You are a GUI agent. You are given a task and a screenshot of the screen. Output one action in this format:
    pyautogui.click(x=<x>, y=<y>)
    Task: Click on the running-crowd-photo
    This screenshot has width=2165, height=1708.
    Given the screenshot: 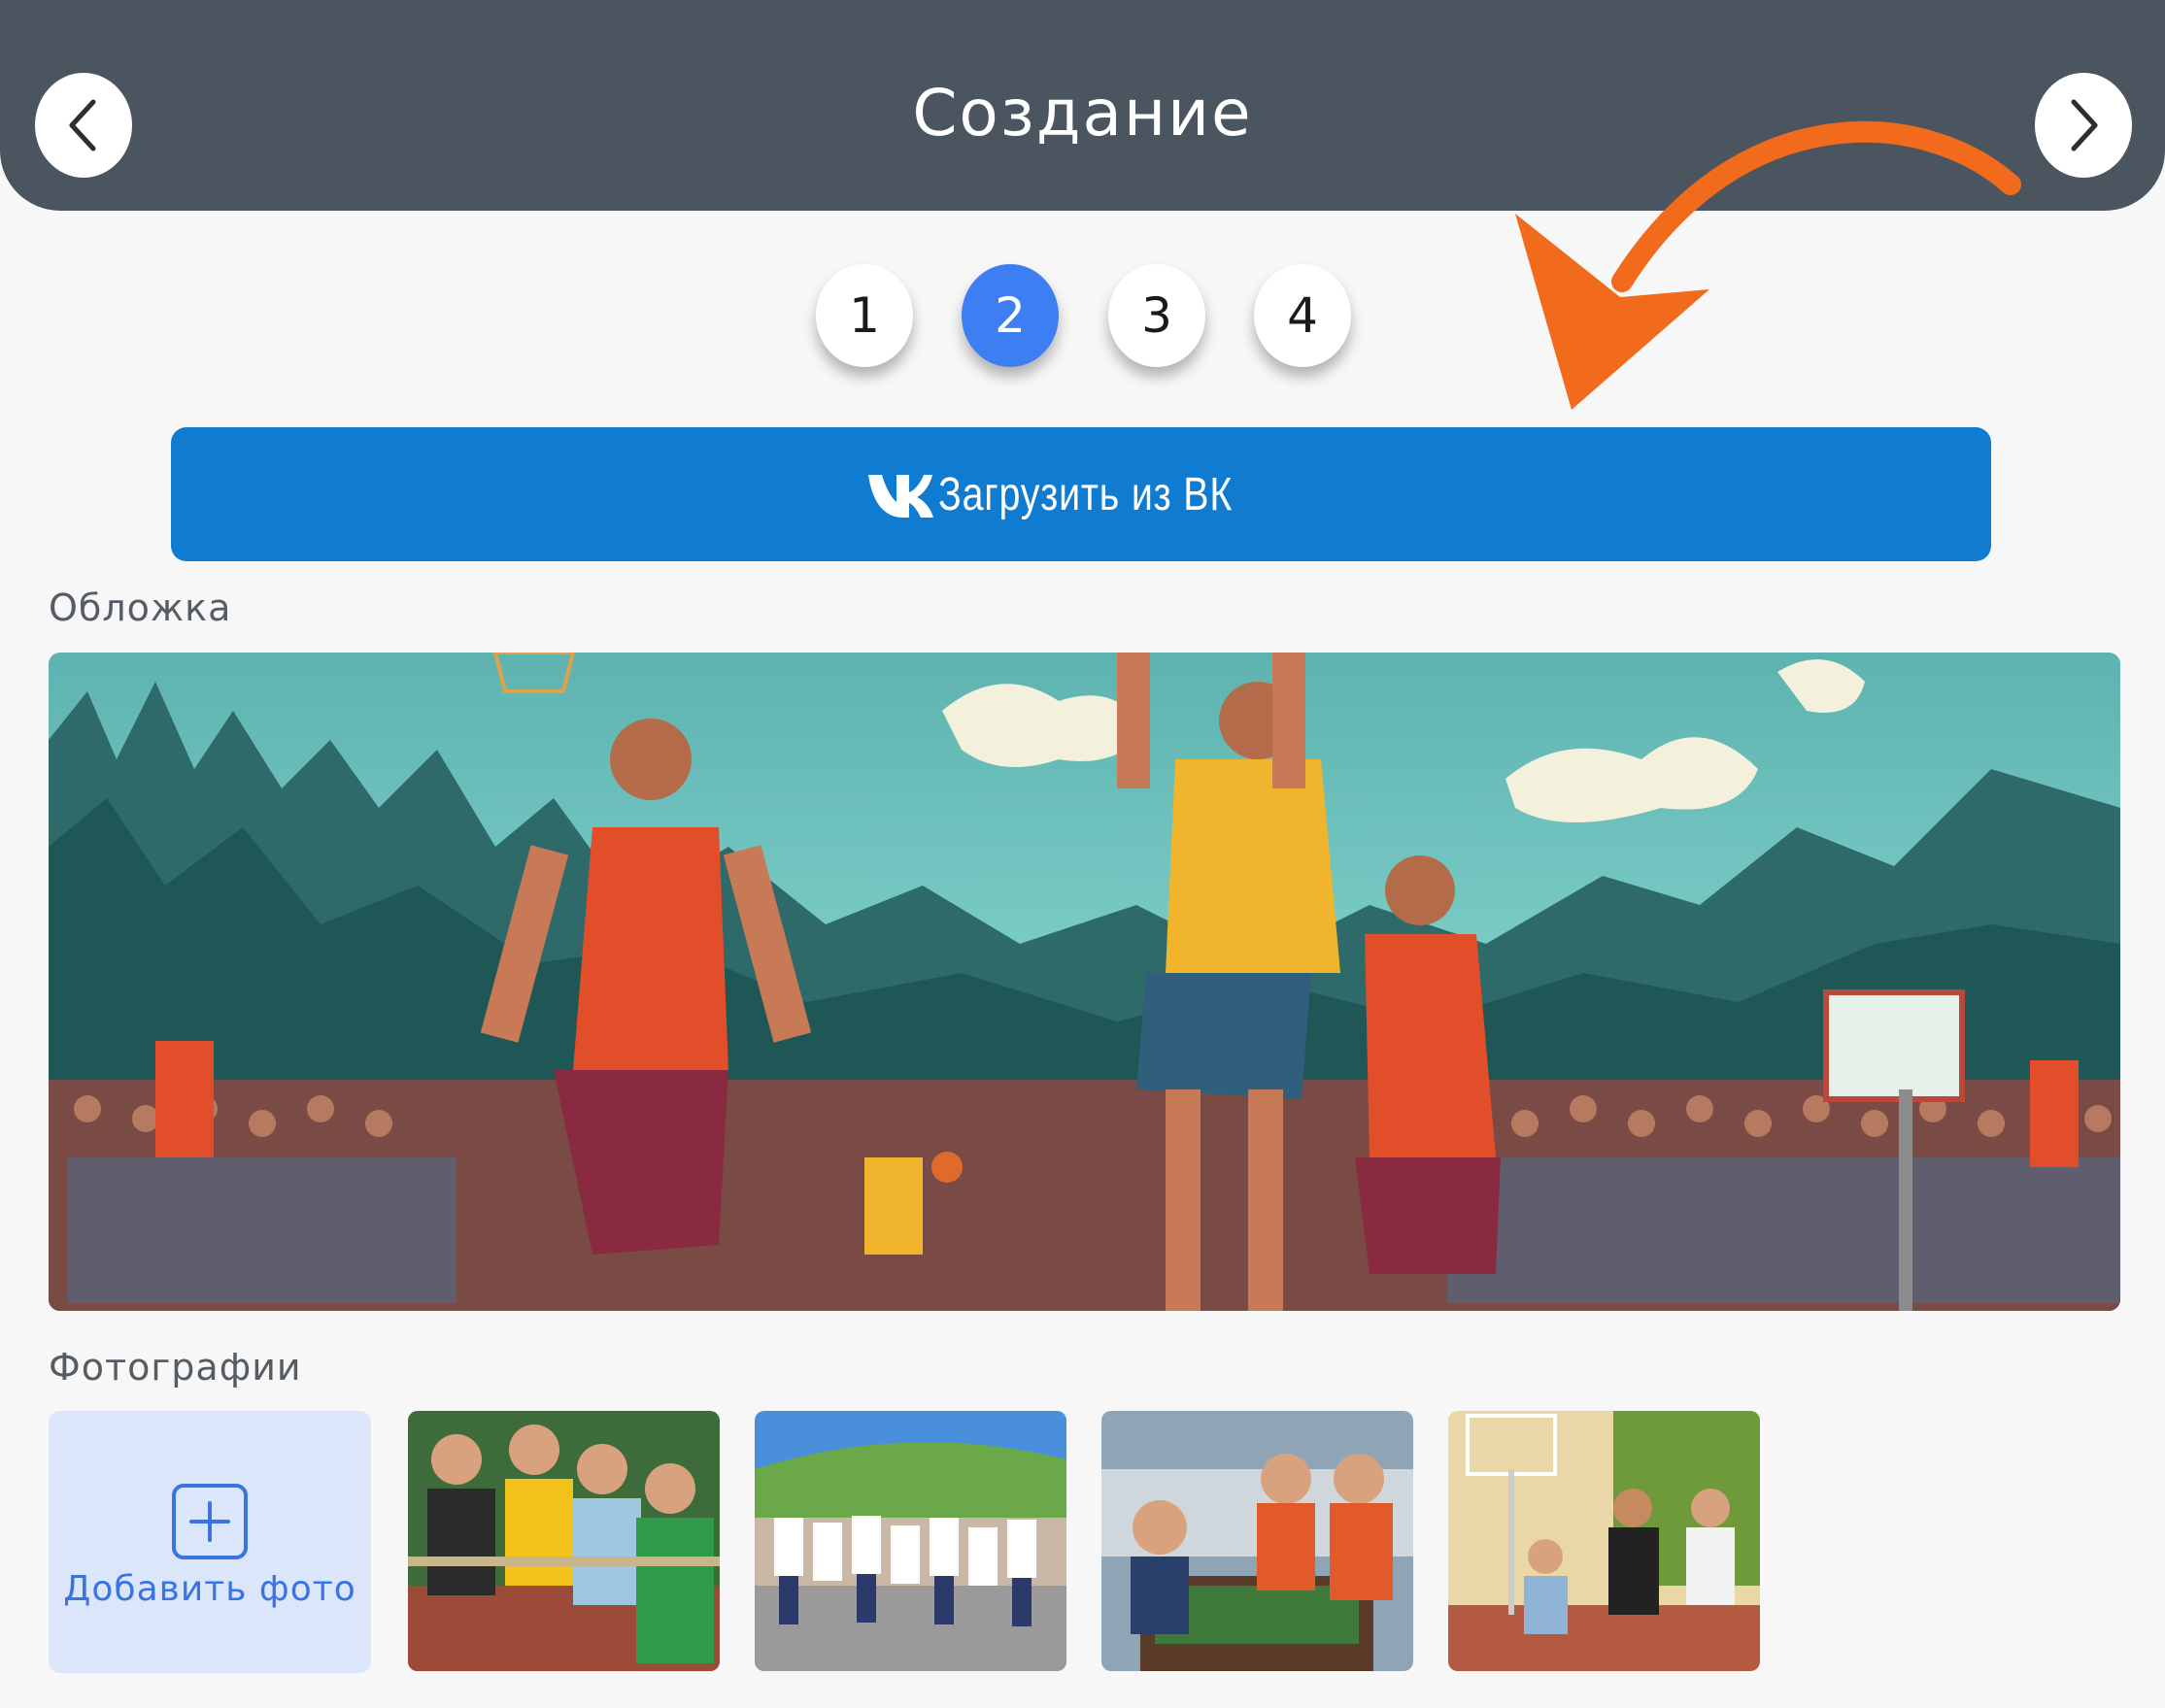 What is the action you would take?
    pyautogui.click(x=910, y=1541)
    